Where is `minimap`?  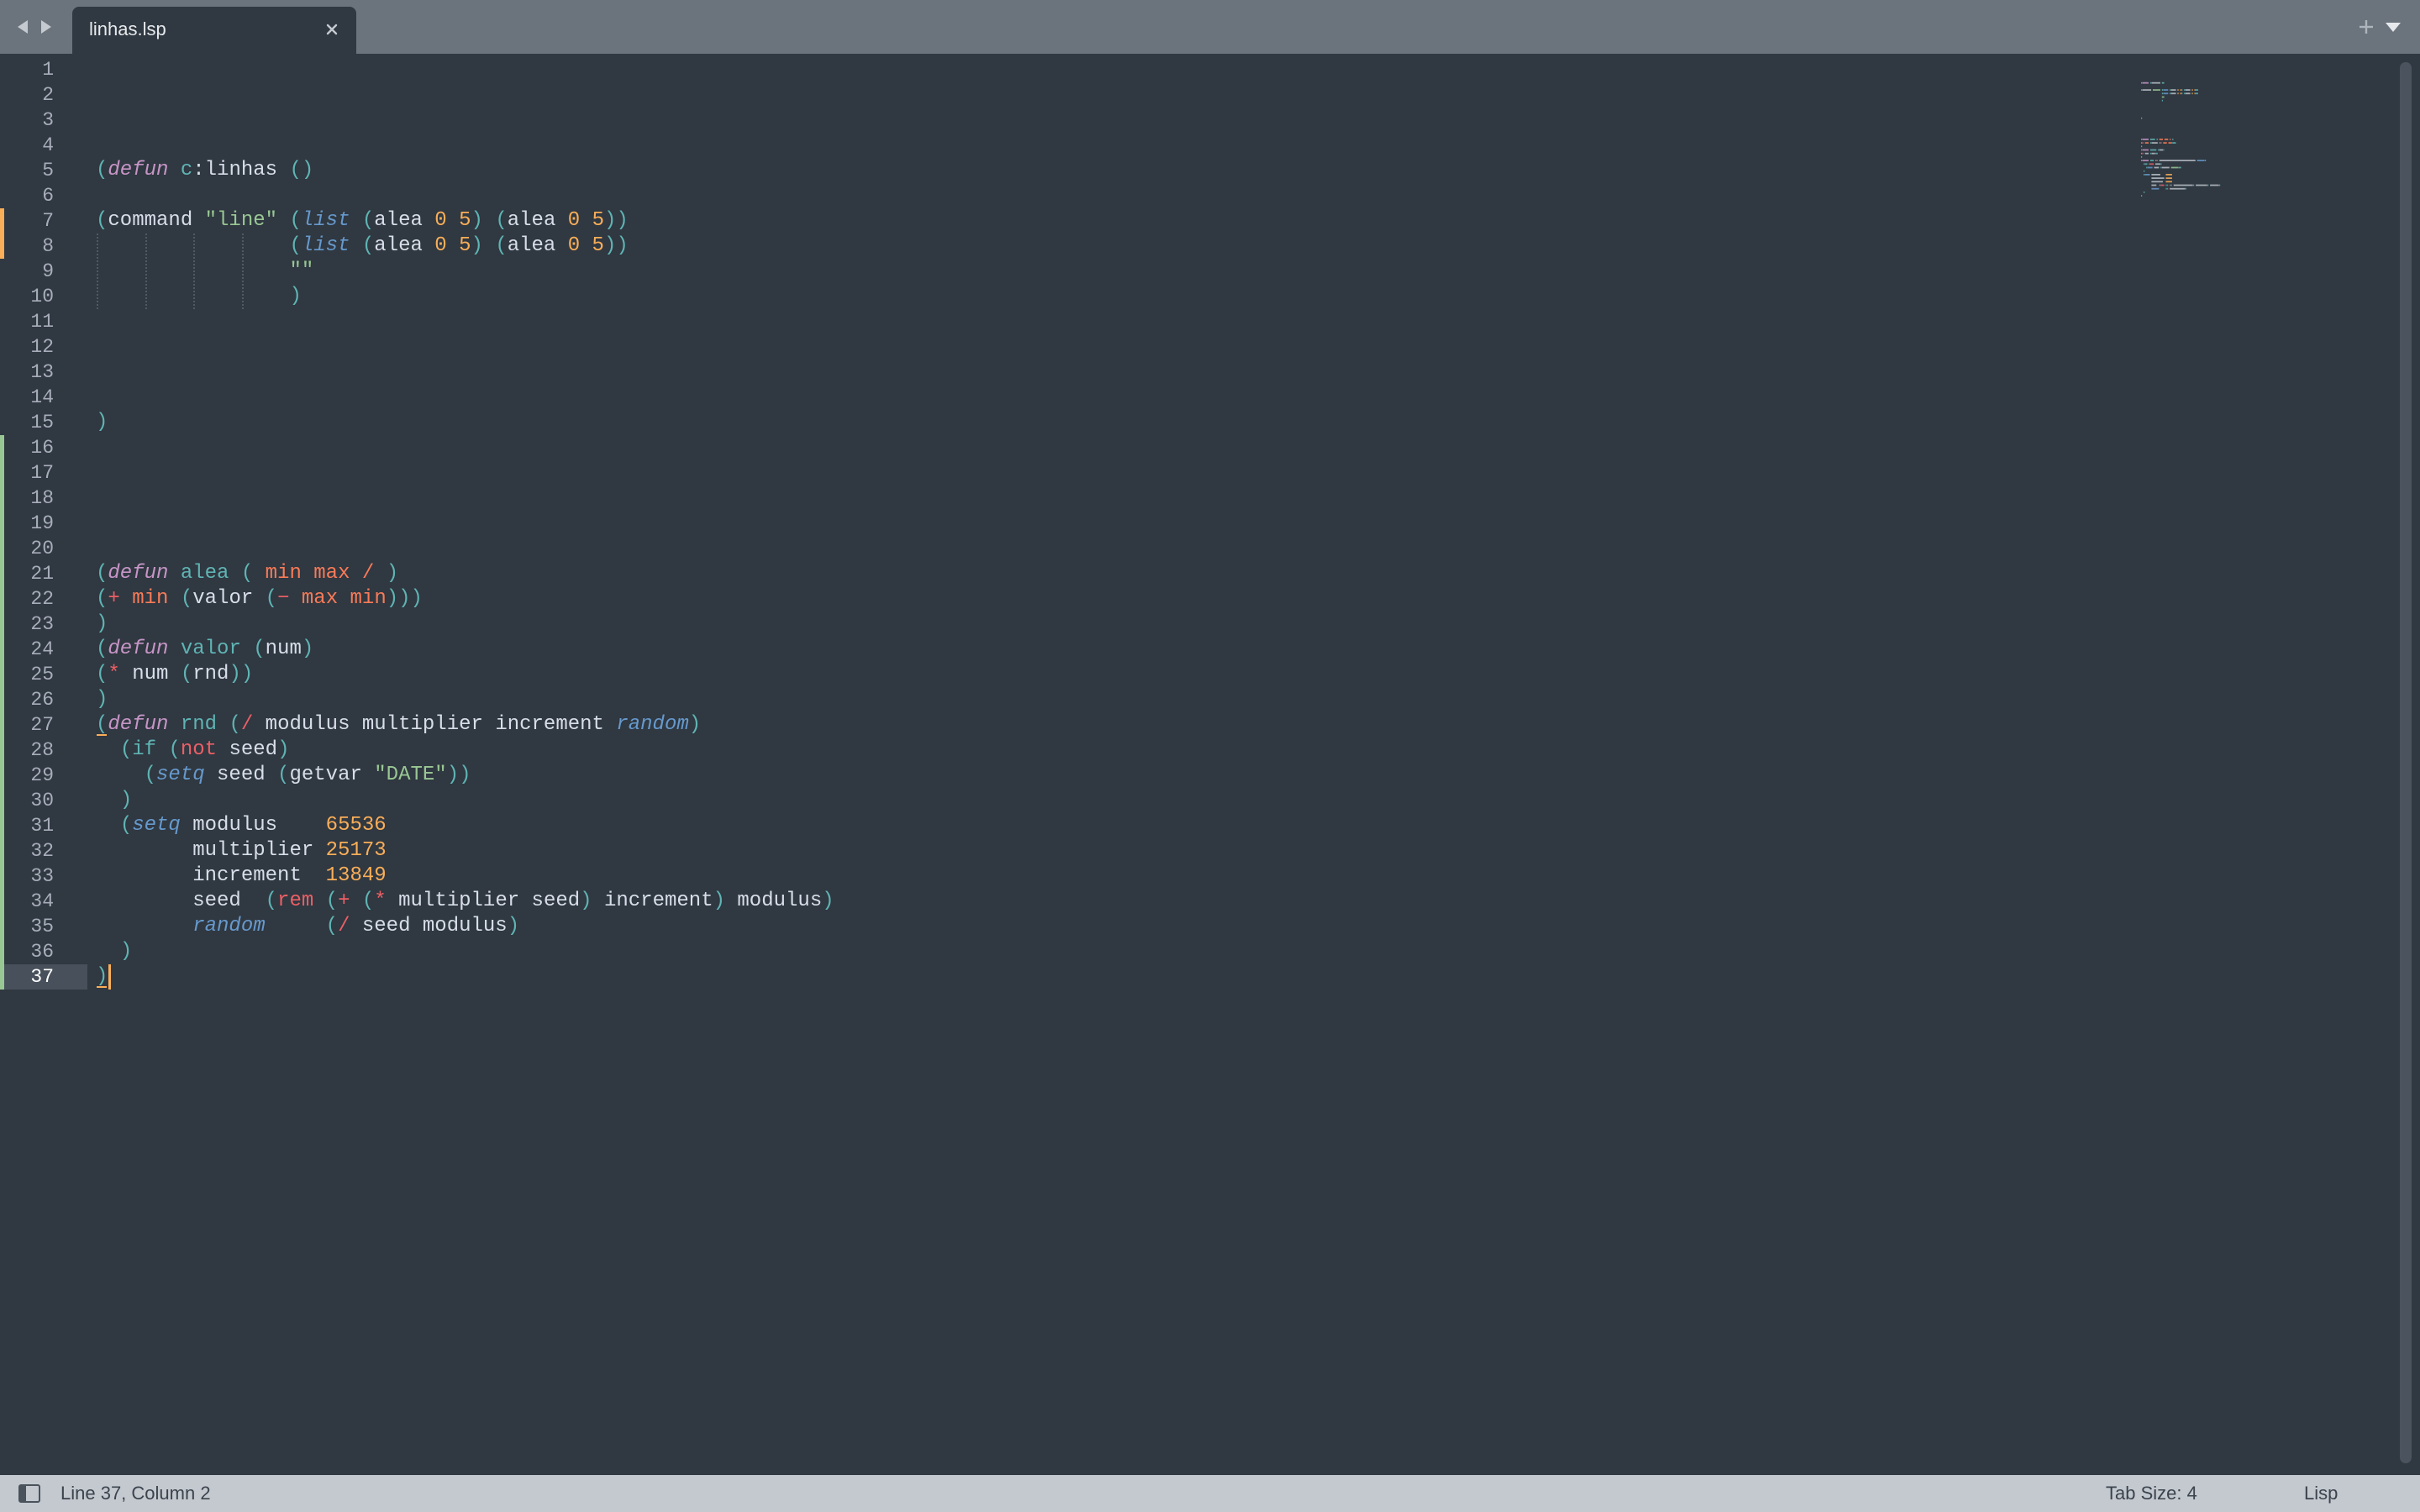
minimap is located at coordinates (2200, 151).